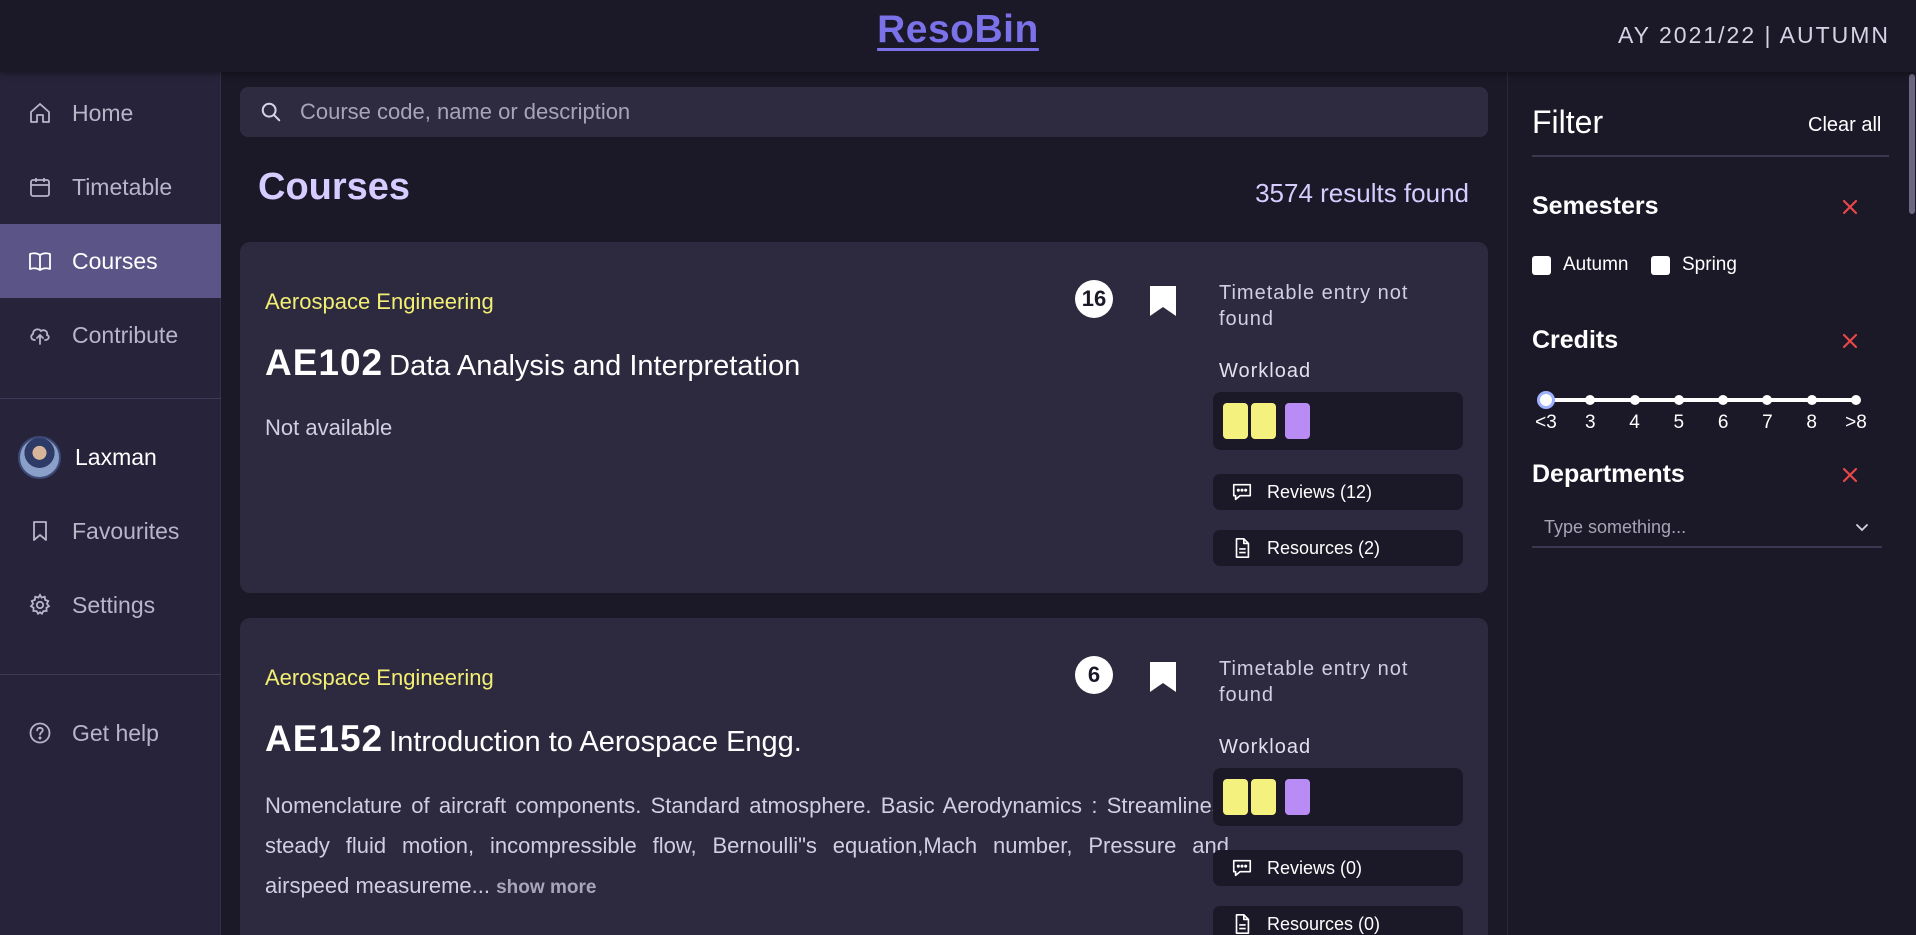 This screenshot has width=1916, height=935. What do you see at coordinates (110, 605) in the screenshot?
I see `sidebar-item-settings: Settings` at bounding box center [110, 605].